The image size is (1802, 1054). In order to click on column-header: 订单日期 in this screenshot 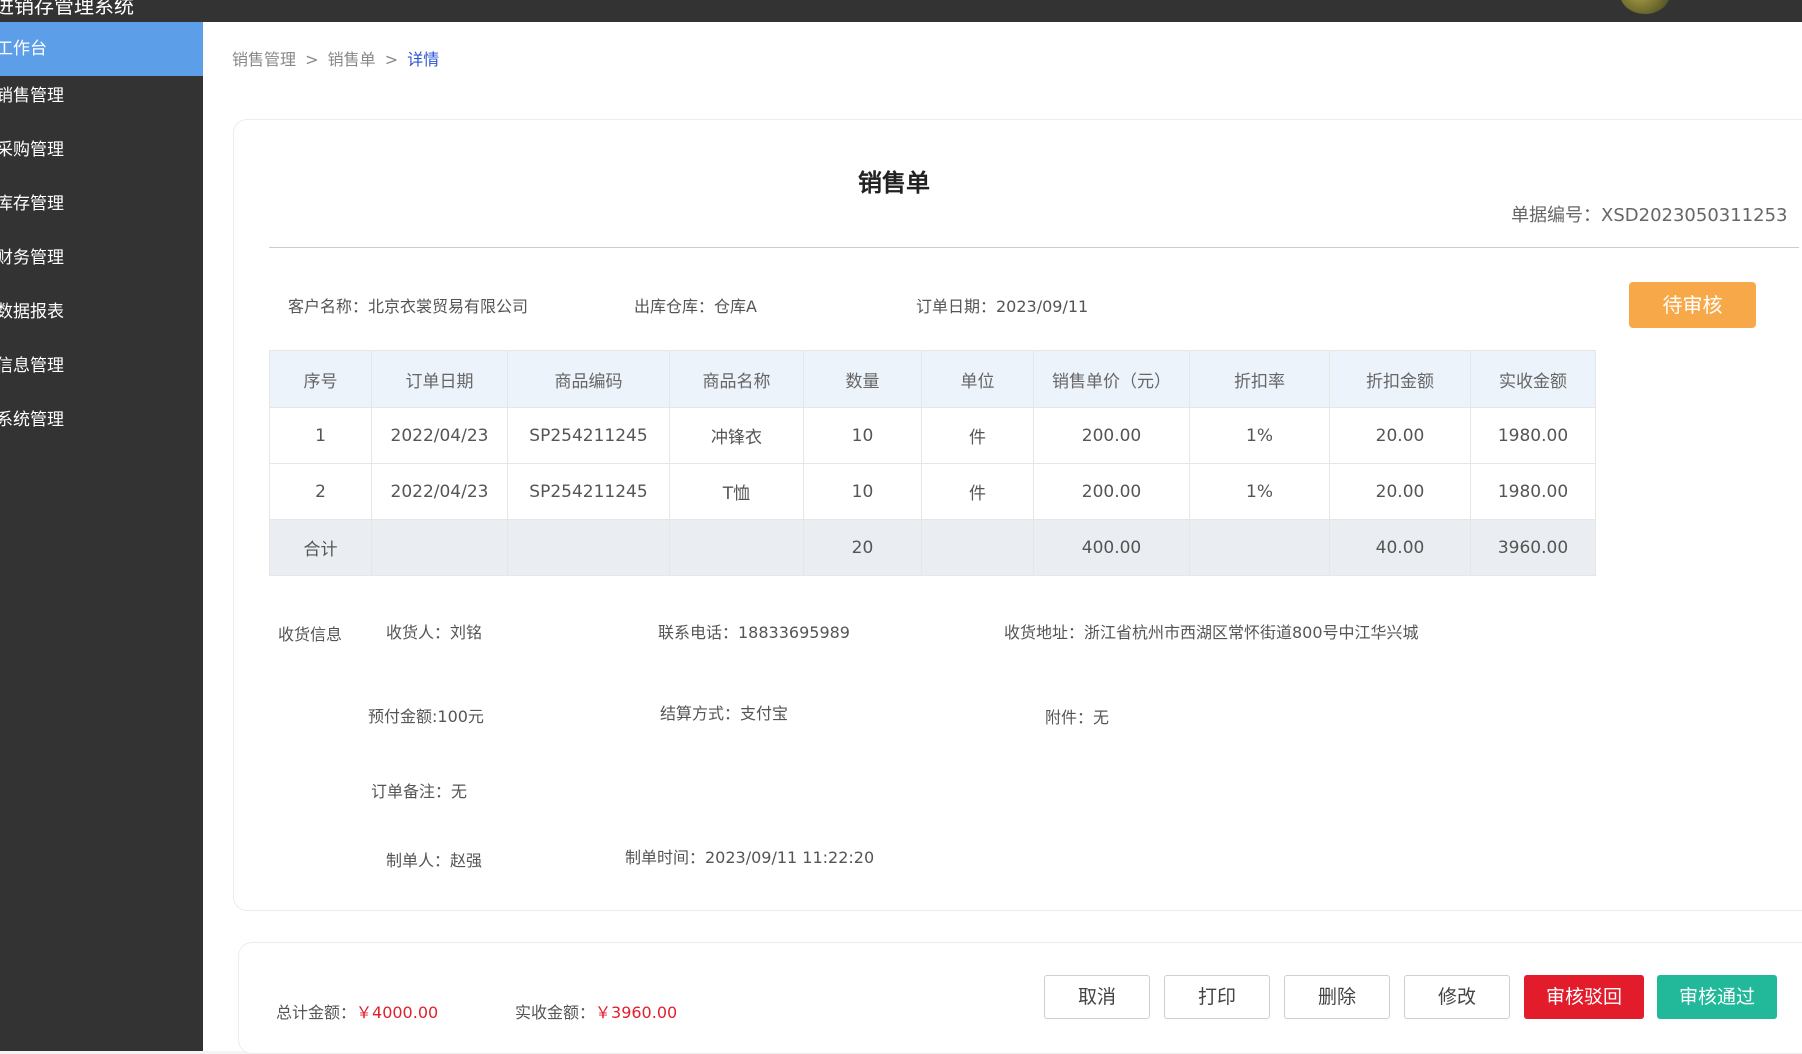, I will do `click(439, 379)`.